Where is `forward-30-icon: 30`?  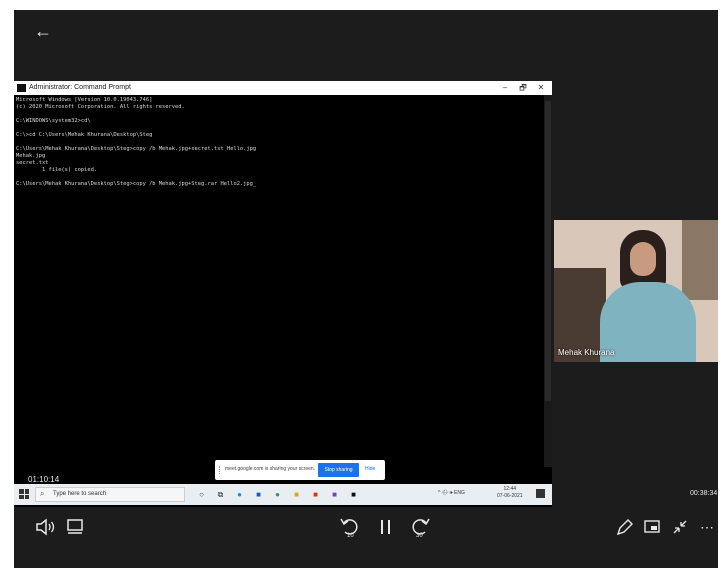
forward-30-icon: 30 is located at coordinates (420, 527).